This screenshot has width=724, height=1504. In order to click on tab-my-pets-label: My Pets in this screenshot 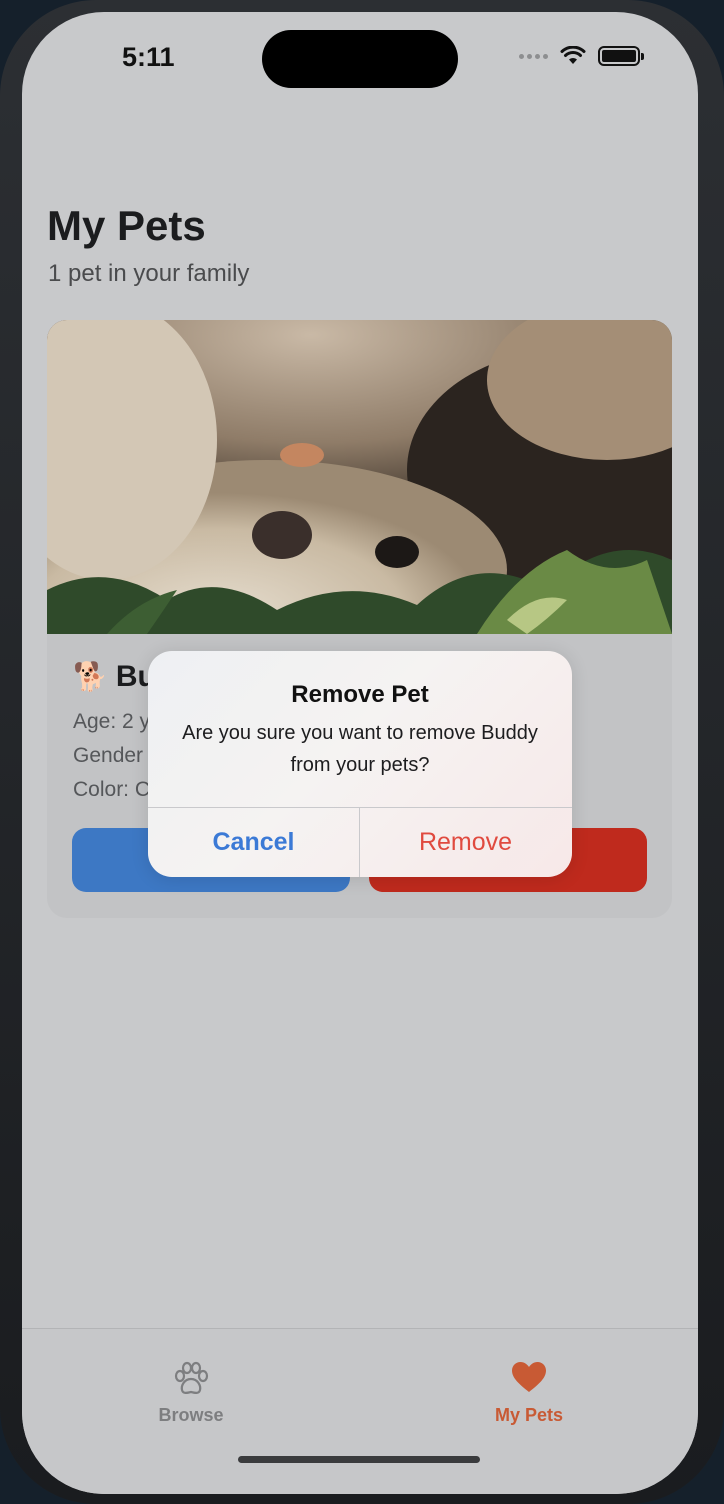, I will do `click(529, 1415)`.